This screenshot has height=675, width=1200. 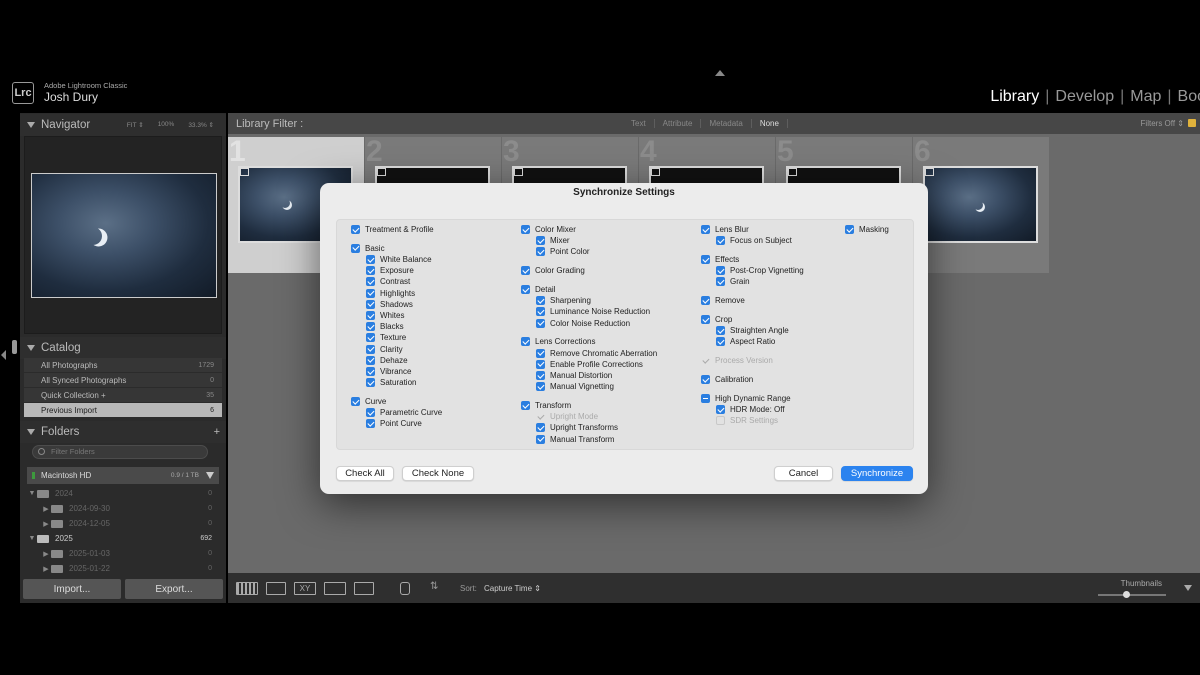 I want to click on checkbox-detail, so click(x=525, y=289).